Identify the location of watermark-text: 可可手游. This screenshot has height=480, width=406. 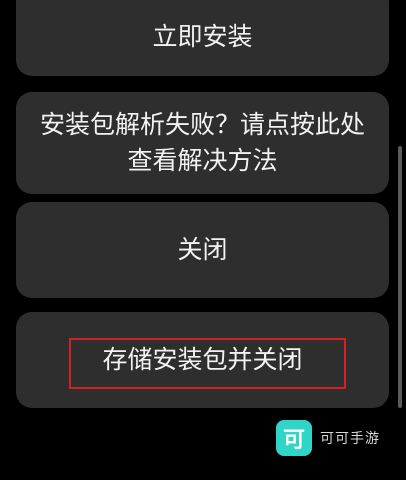
(350, 439).